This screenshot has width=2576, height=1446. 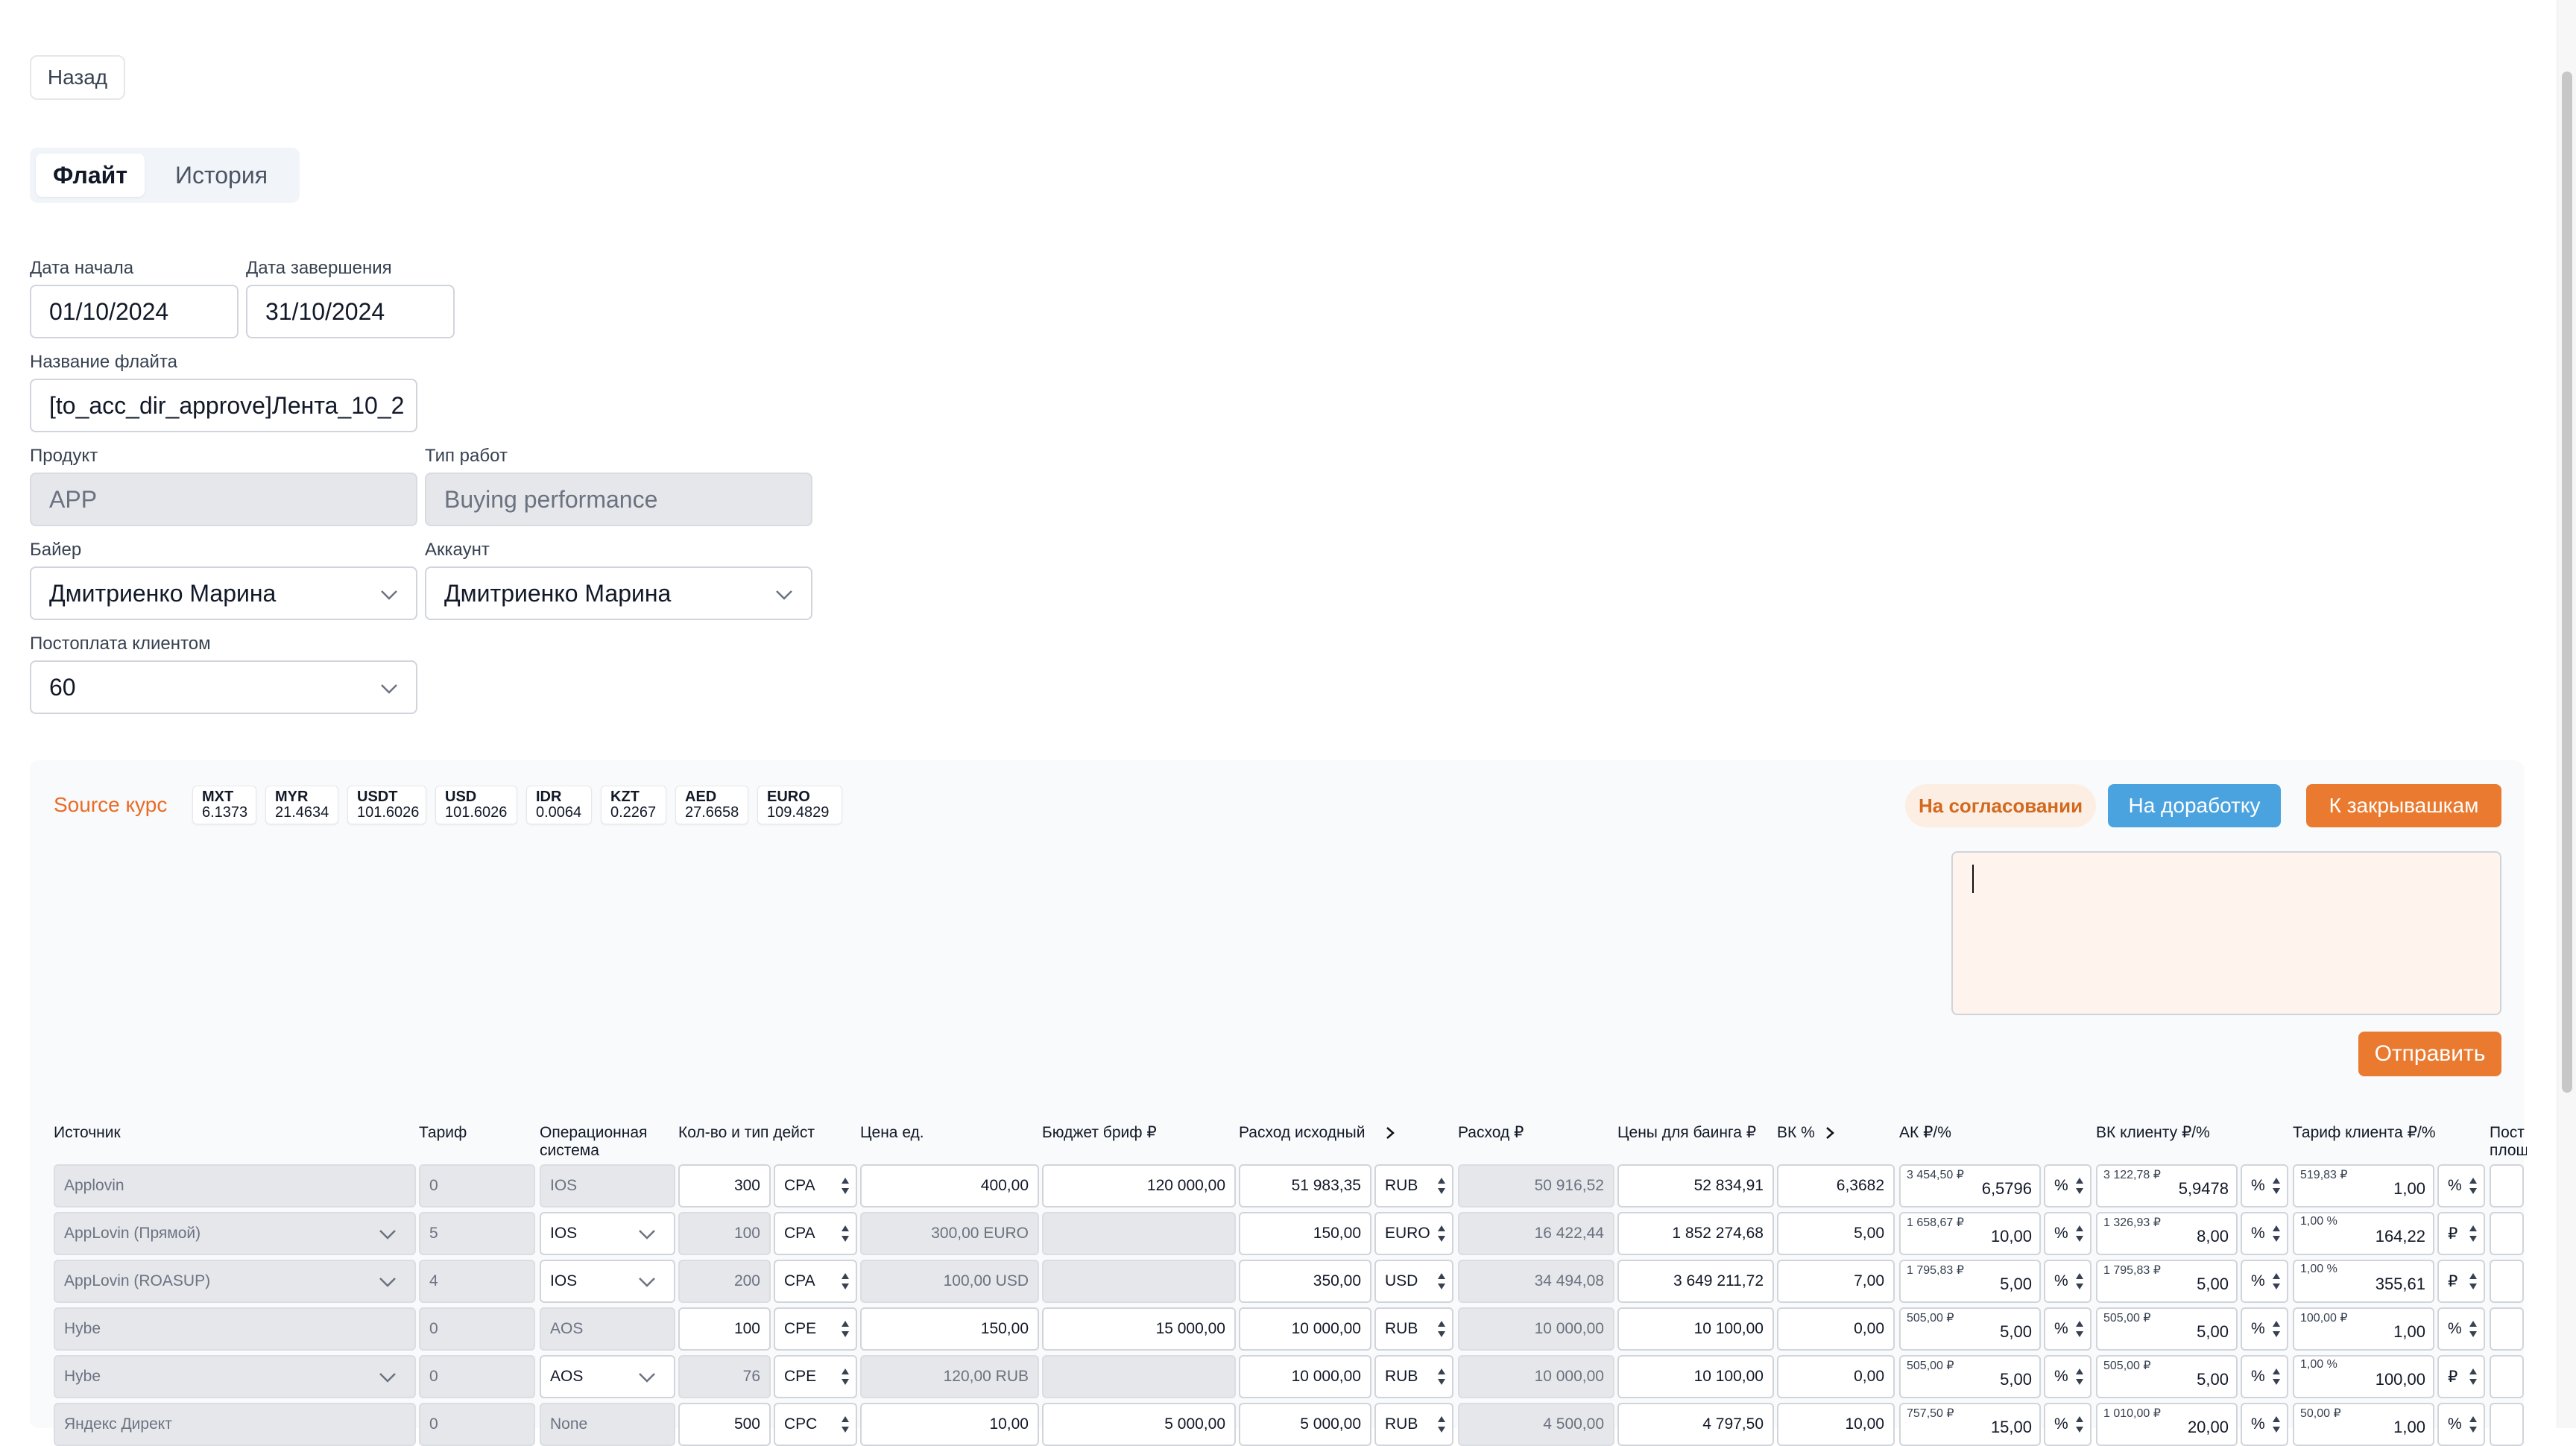 What do you see at coordinates (2167, 1376) in the screenshot?
I see `vk-client-cell: 505,00 ₽ 5,00` at bounding box center [2167, 1376].